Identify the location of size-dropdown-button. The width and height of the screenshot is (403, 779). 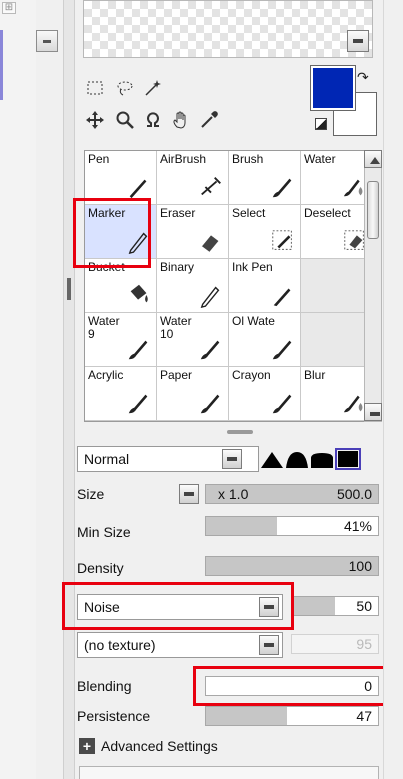
(189, 494).